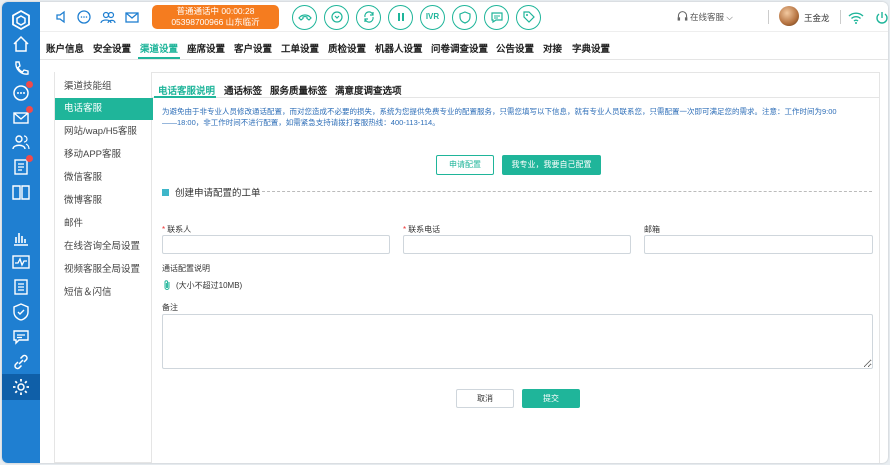 This screenshot has width=890, height=465. What do you see at coordinates (215, 22) in the screenshot?
I see `call-number-text: 05398700966 山东临沂` at bounding box center [215, 22].